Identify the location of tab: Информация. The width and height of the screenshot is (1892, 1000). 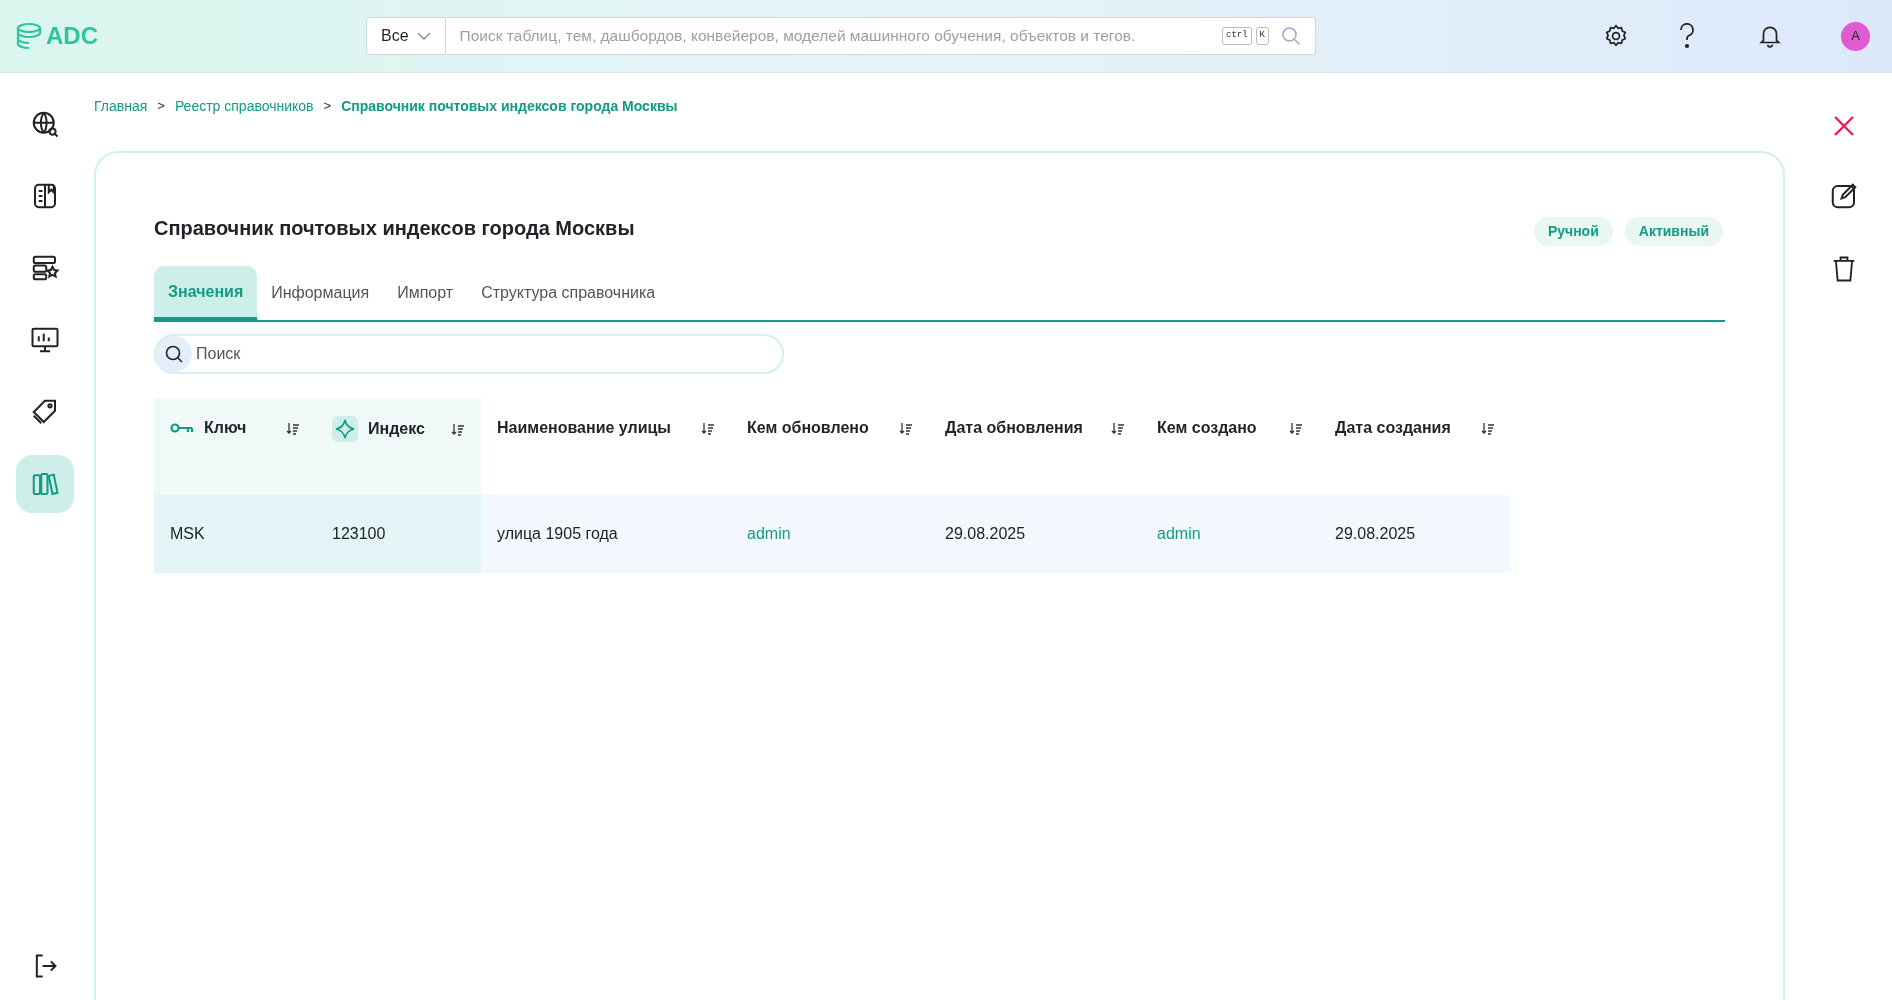
(320, 293).